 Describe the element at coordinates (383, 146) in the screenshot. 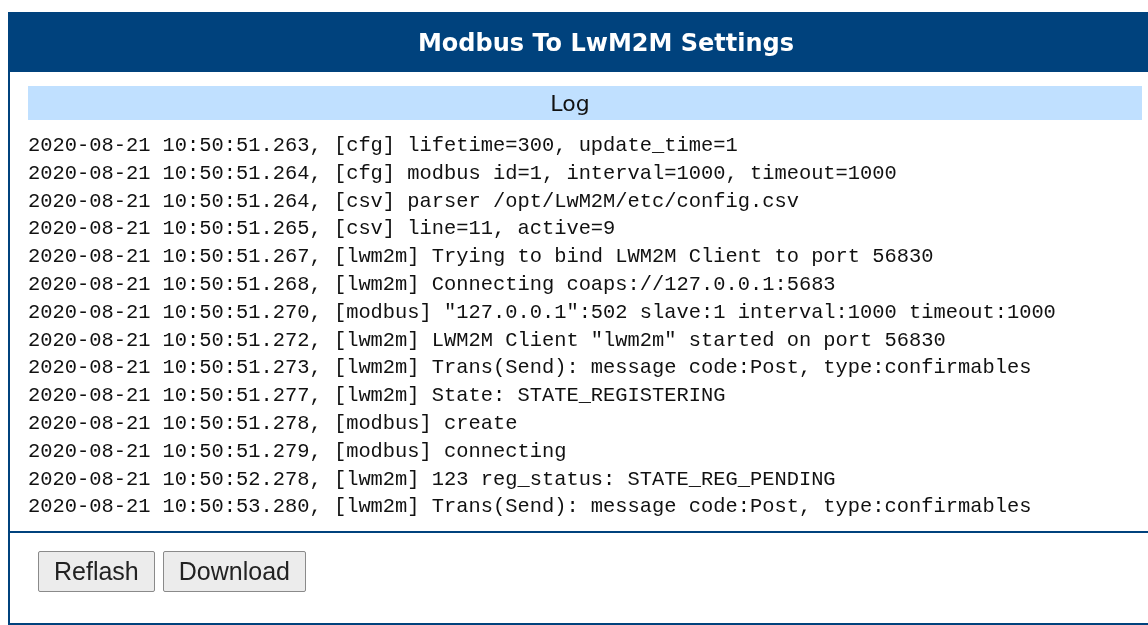

I see `log-line: 2020-08-21 10:50:51.263, [cfg] lifetime=300, update_time=1` at that location.